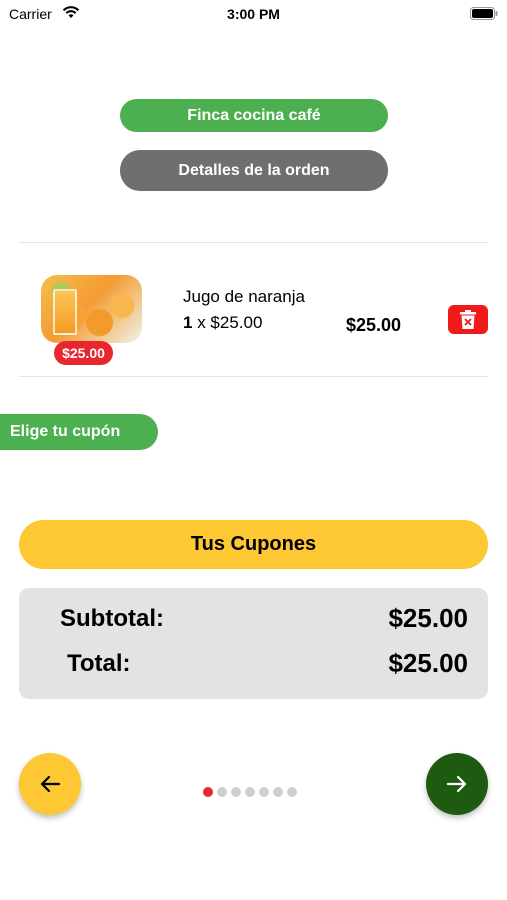 Image resolution: width=507 pixels, height=900 pixels. I want to click on quantity-separator: x, so click(201, 322).